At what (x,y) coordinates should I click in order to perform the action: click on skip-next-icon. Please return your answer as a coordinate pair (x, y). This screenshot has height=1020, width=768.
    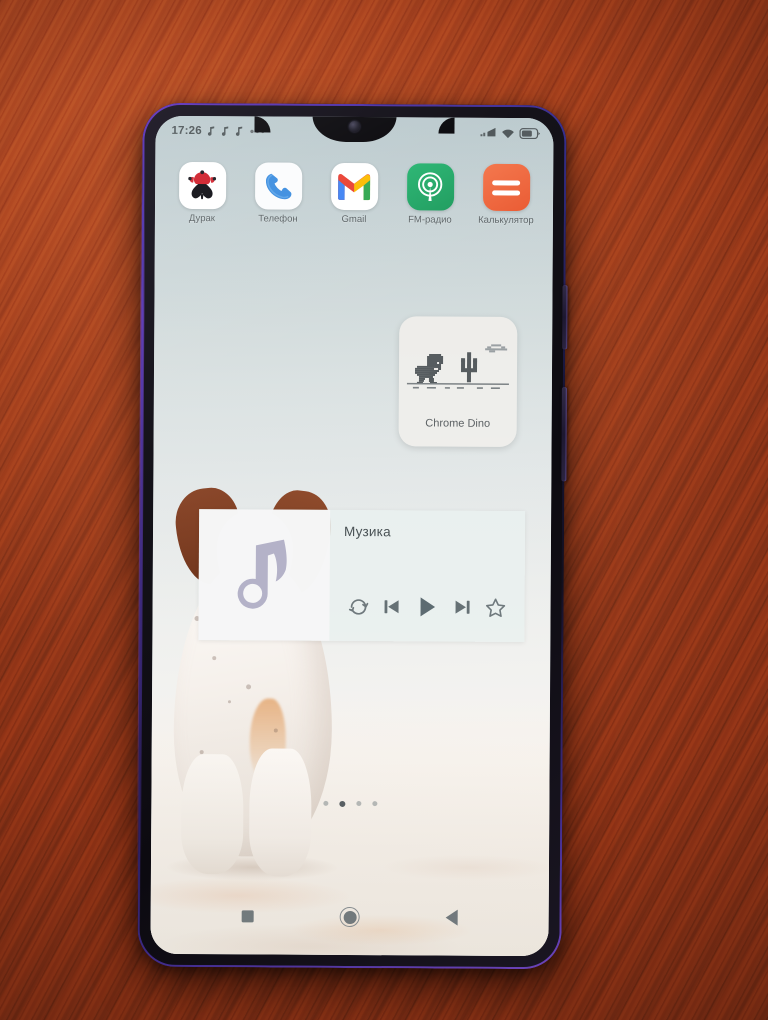
    Looking at the image, I should click on (462, 607).